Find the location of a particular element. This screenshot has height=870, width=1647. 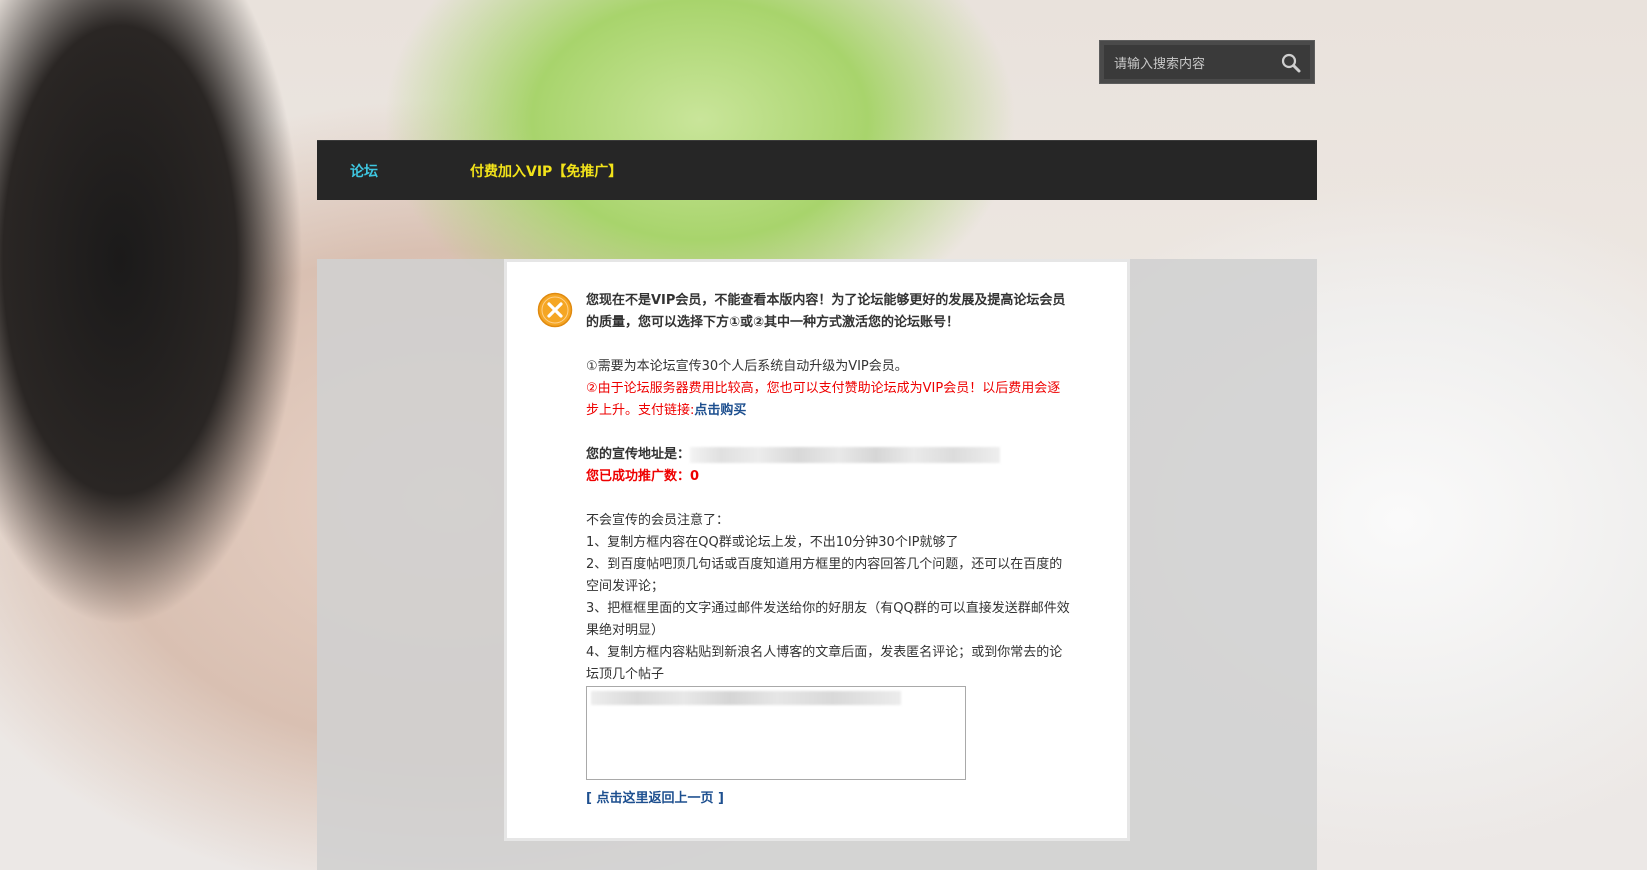

option-2-line2: 步上升。支付链接:点击购买 is located at coordinates (846, 411).